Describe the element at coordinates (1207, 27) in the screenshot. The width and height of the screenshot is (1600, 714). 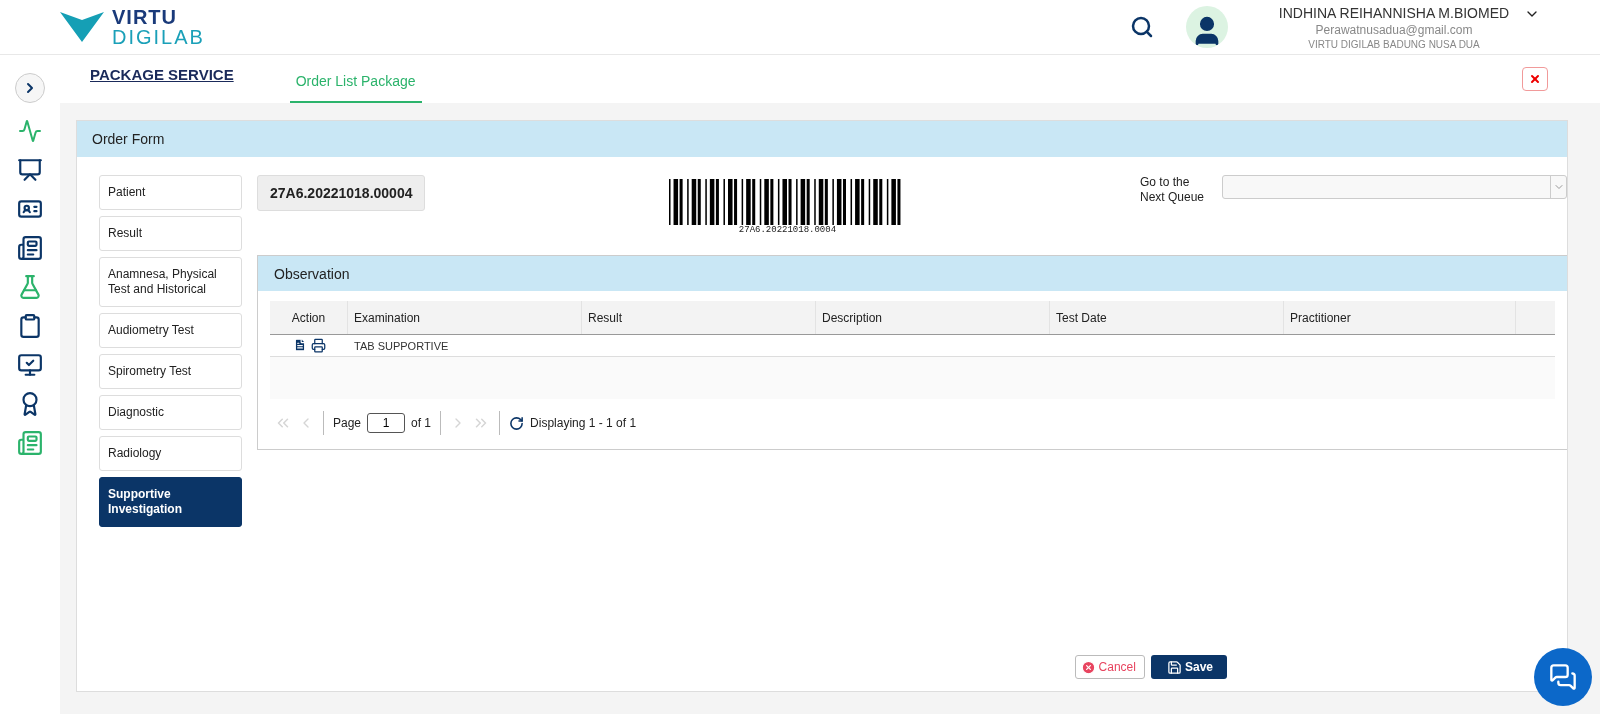
I see `avatar` at that location.